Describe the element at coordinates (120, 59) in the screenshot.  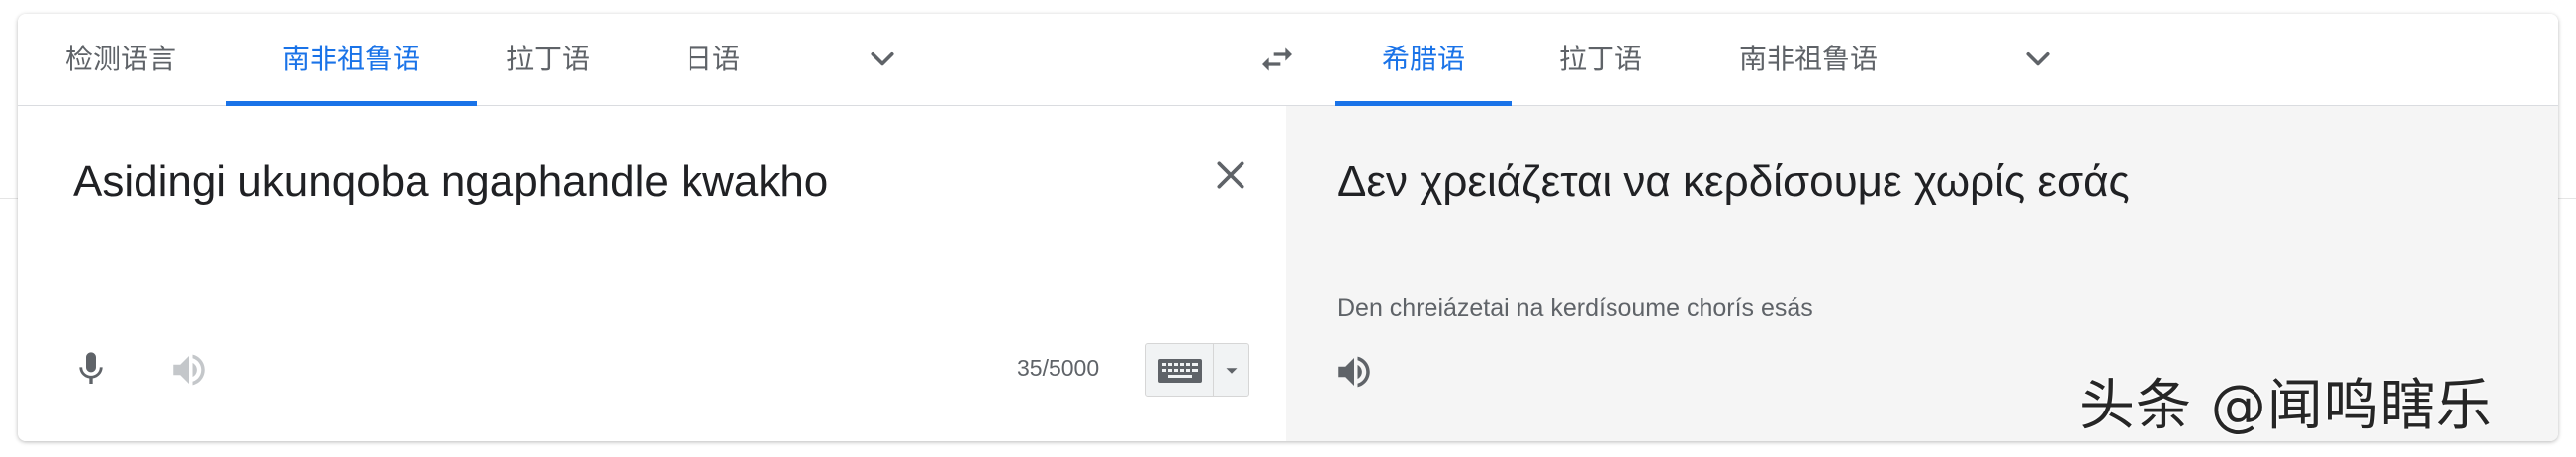
I see `tab-detect-language: 检测语言` at that location.